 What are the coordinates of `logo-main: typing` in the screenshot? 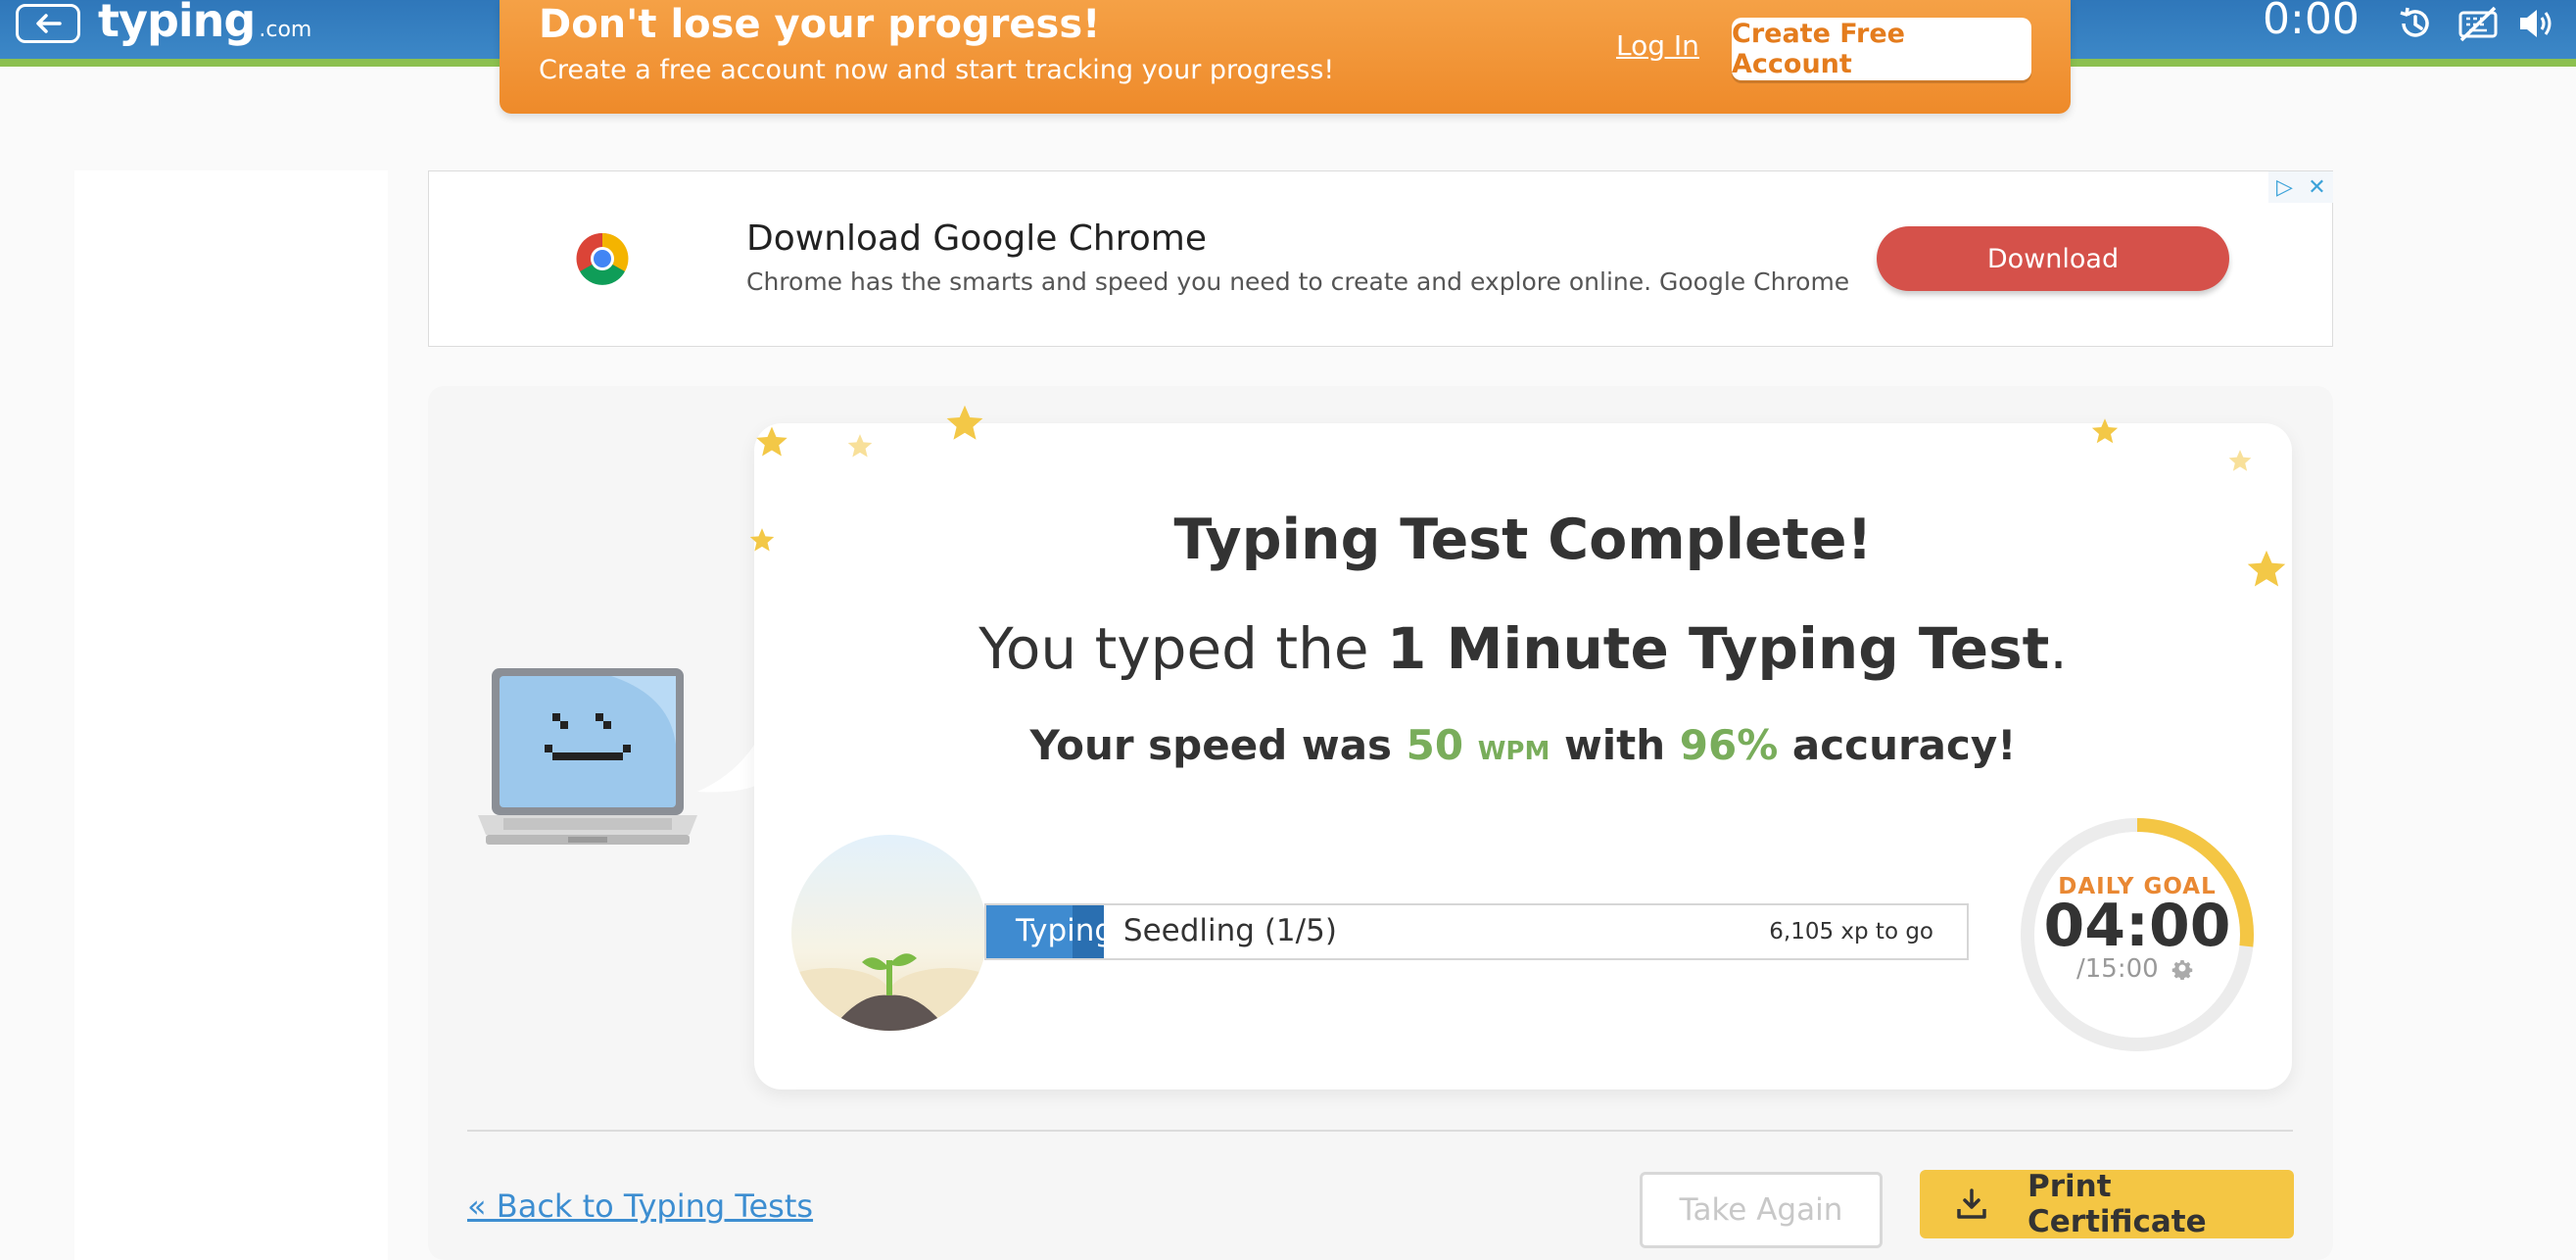 It's located at (177, 23).